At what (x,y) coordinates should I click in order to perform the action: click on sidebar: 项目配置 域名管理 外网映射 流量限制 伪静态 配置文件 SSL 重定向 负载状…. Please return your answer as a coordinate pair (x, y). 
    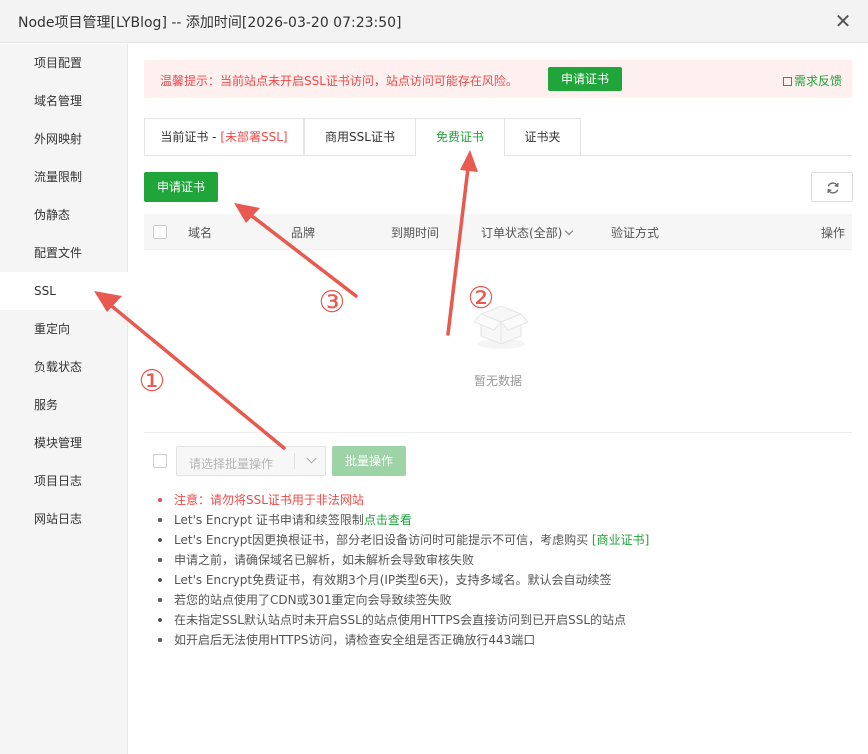
    Looking at the image, I should click on (64, 399).